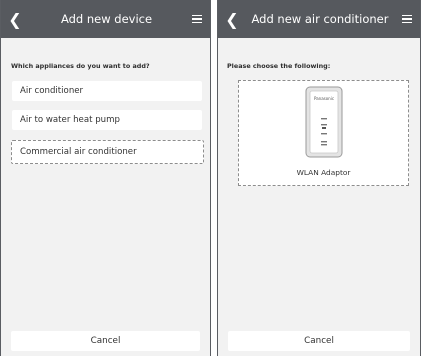  I want to click on page-title: Add new air conditioner, so click(320, 19).